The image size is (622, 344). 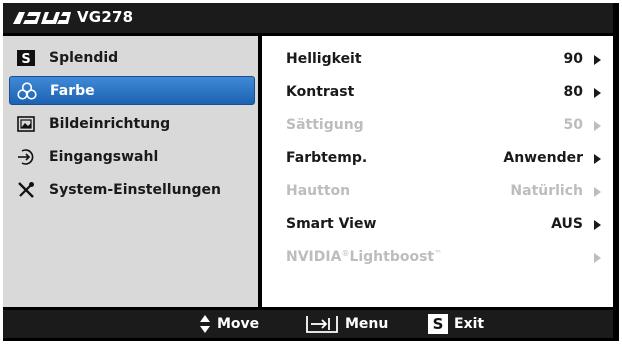 I want to click on setting-label: NVIDIA®Lightboost™, so click(x=364, y=257).